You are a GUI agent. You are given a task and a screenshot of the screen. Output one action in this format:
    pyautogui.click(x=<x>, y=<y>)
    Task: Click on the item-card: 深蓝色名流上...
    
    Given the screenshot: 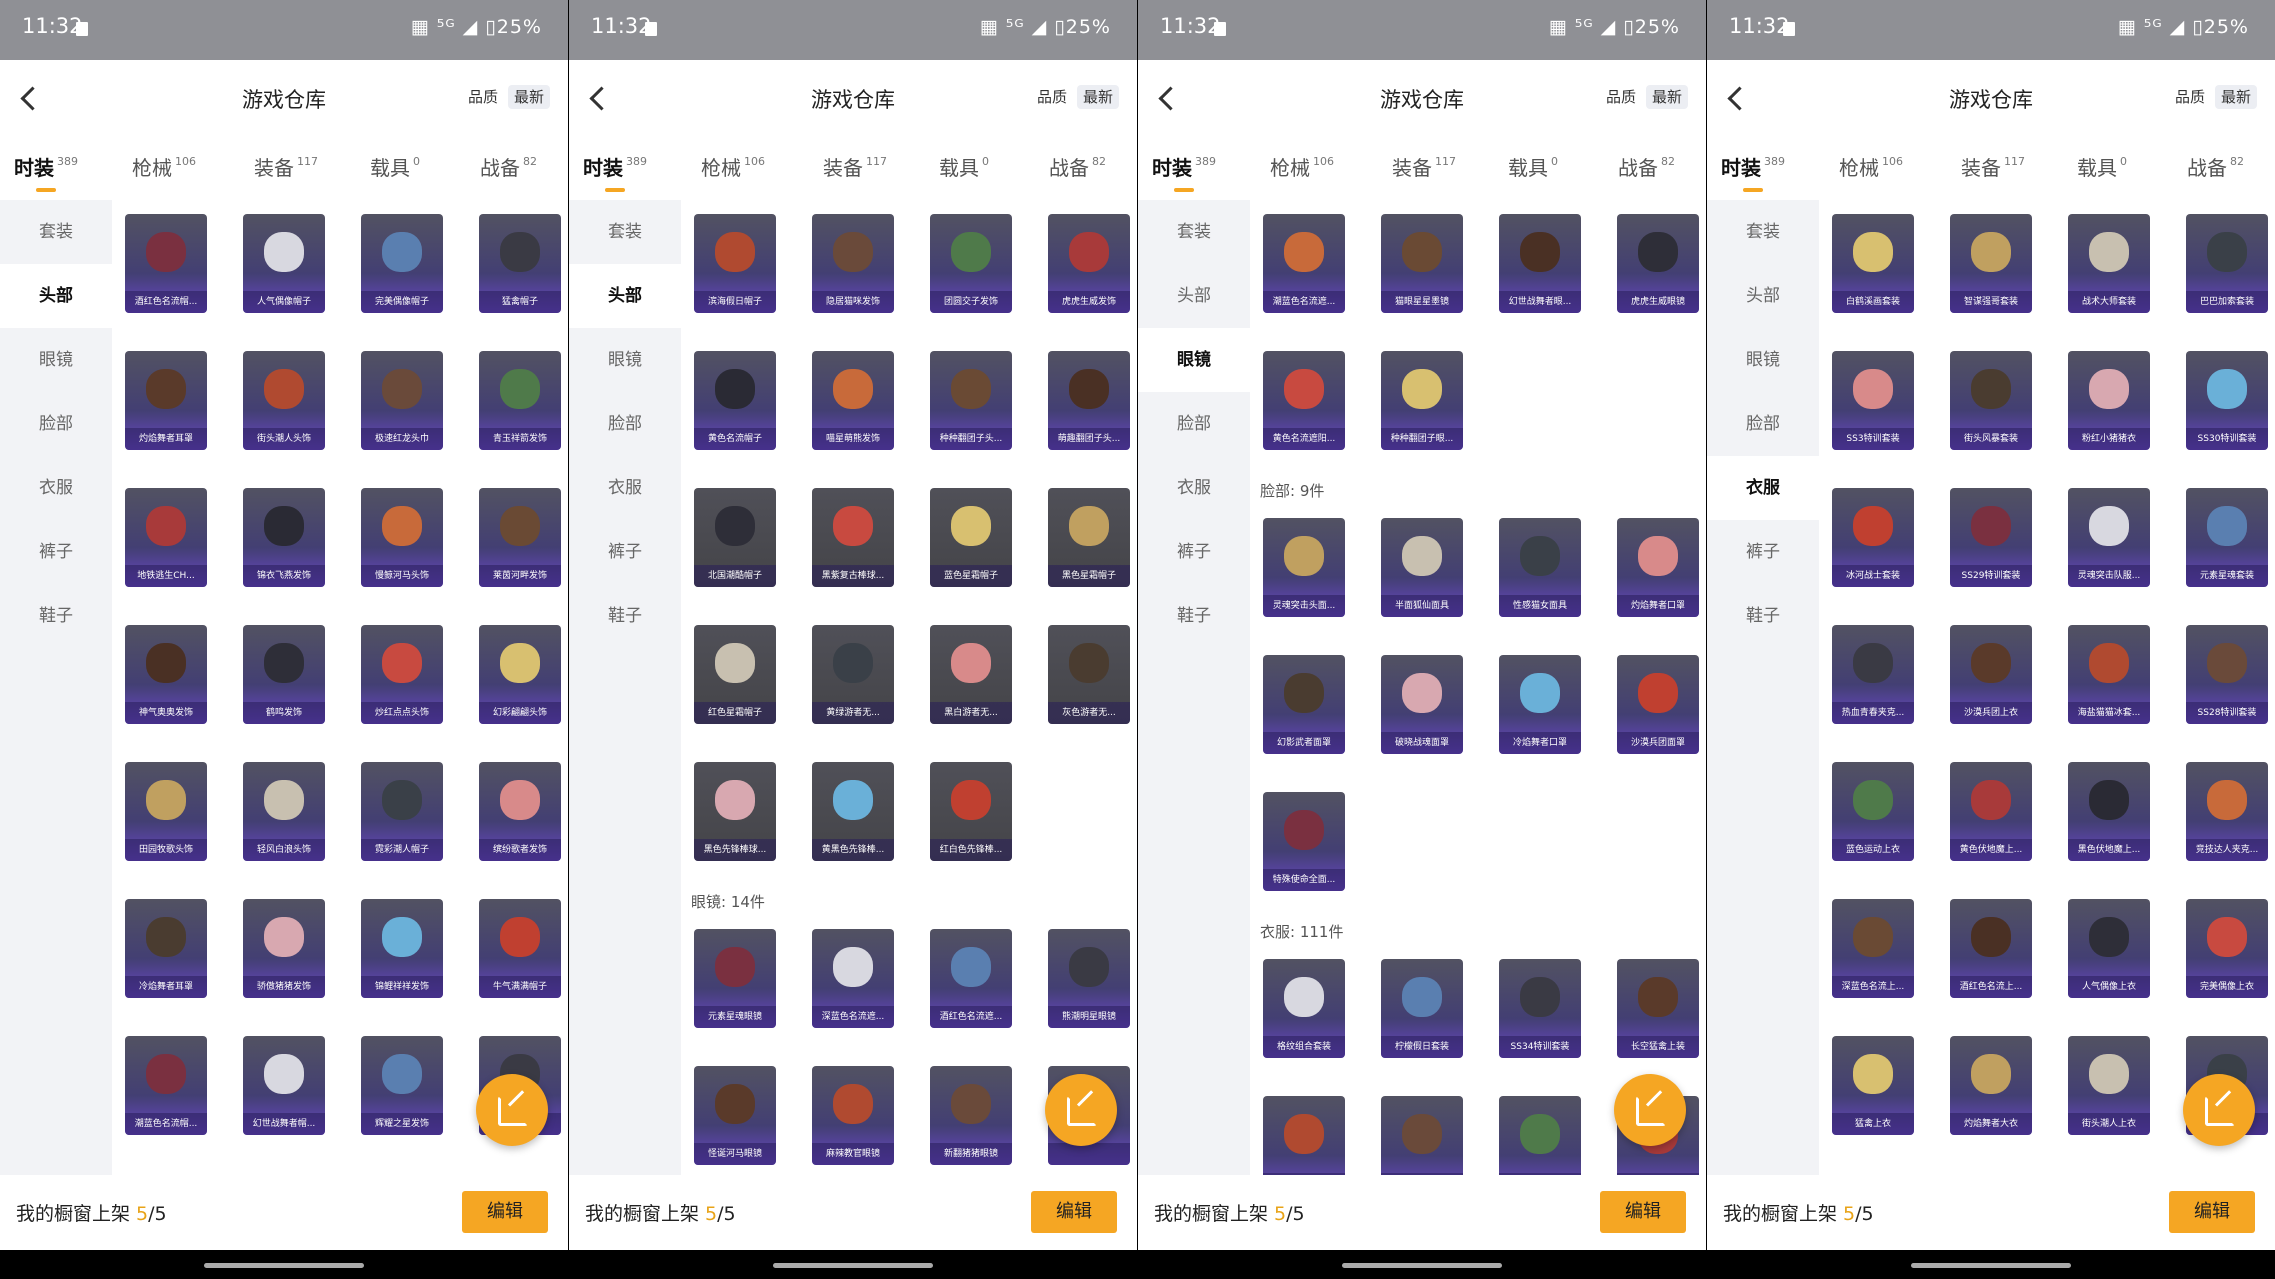 What is the action you would take?
    pyautogui.click(x=1873, y=948)
    